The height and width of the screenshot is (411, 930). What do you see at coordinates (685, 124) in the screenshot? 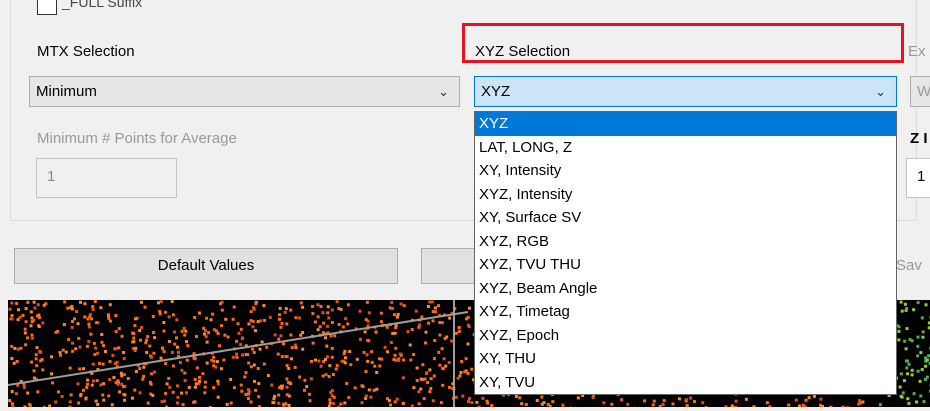
I see `xyz-option: XYZ` at bounding box center [685, 124].